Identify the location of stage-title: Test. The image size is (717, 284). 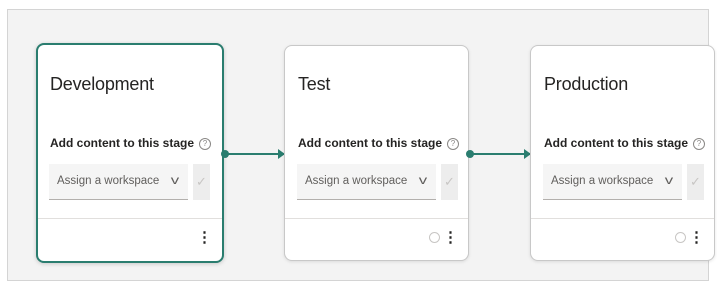
(314, 84).